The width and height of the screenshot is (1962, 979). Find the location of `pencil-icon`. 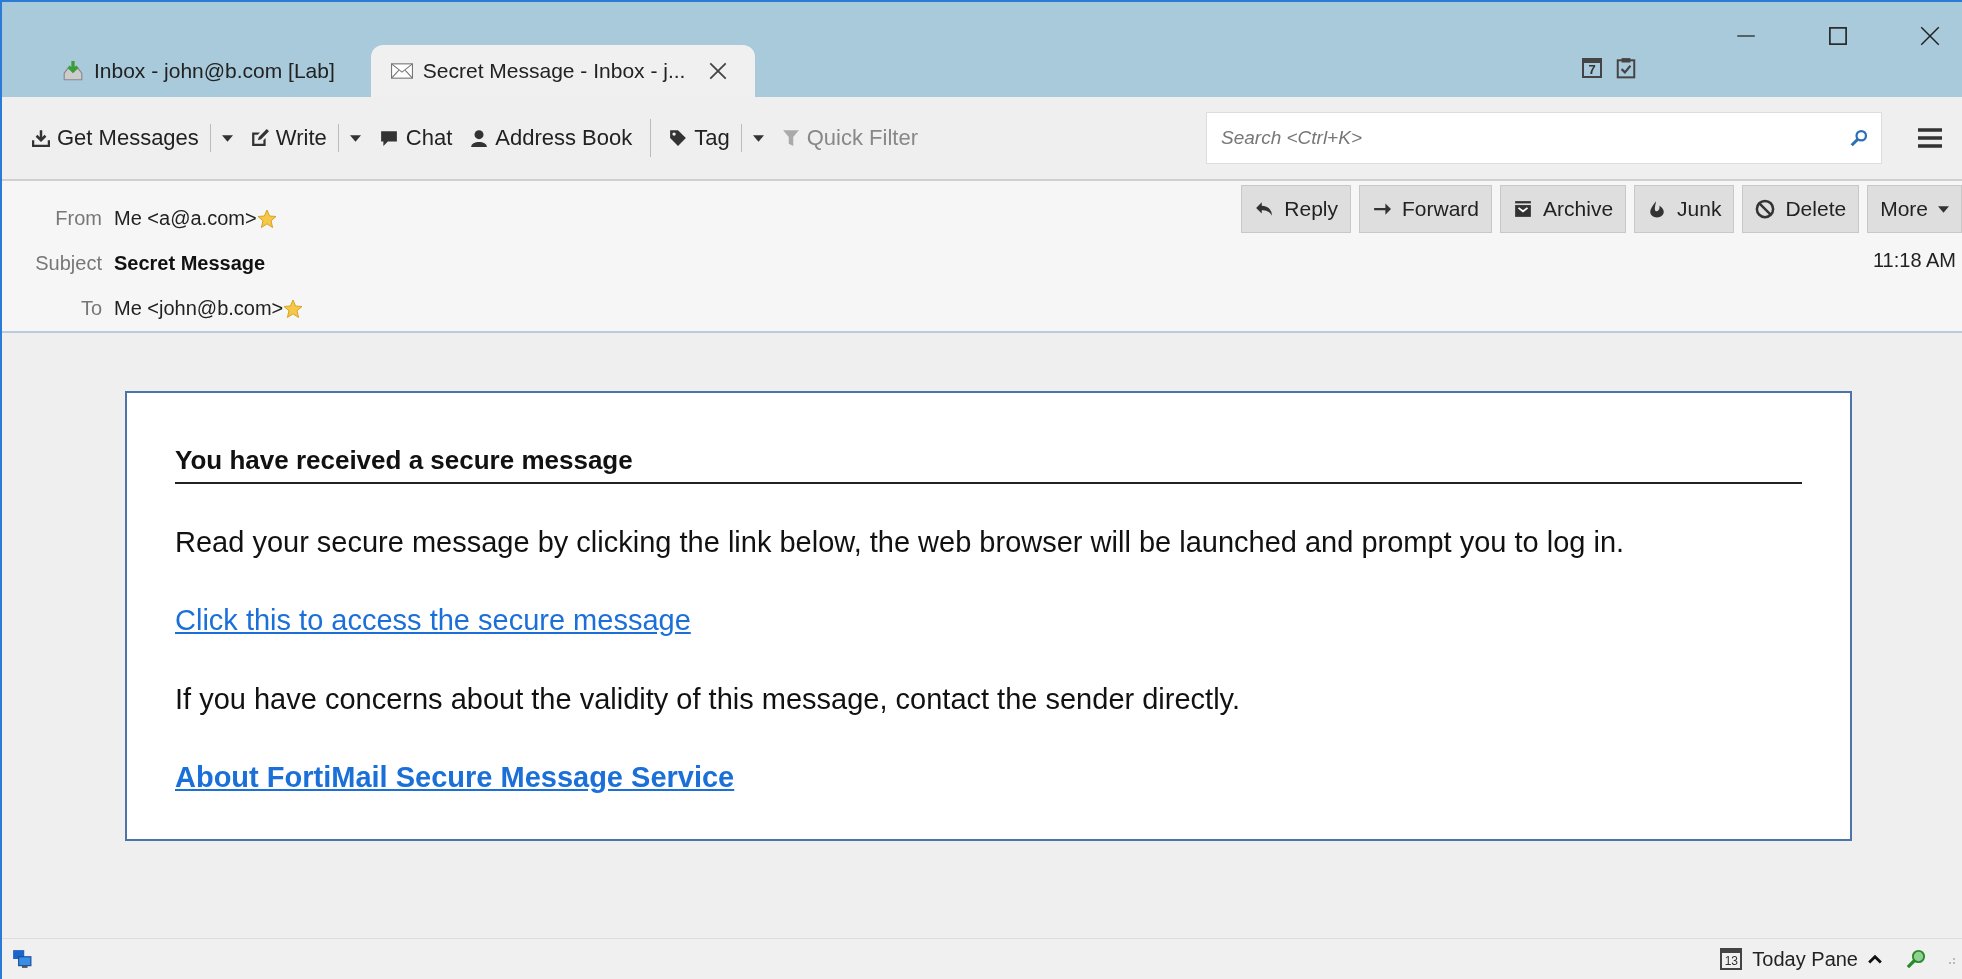

pencil-icon is located at coordinates (259, 138).